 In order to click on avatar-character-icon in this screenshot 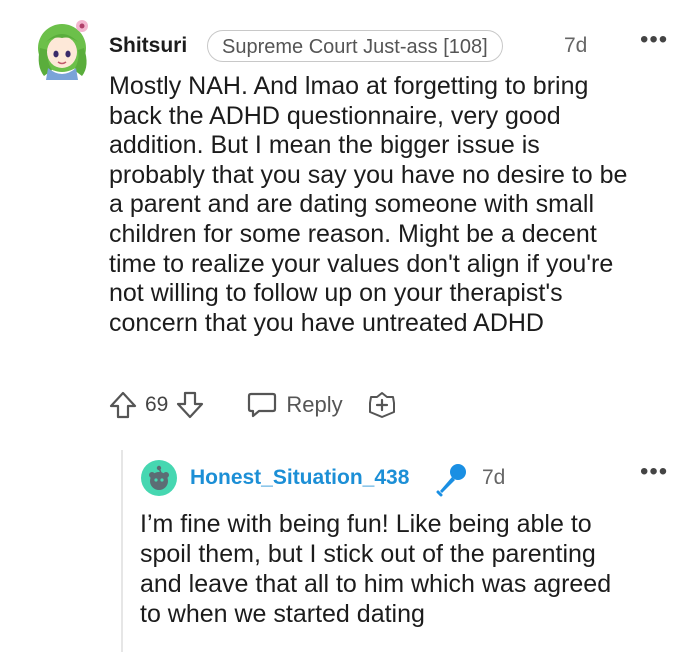, I will do `click(63, 50)`.